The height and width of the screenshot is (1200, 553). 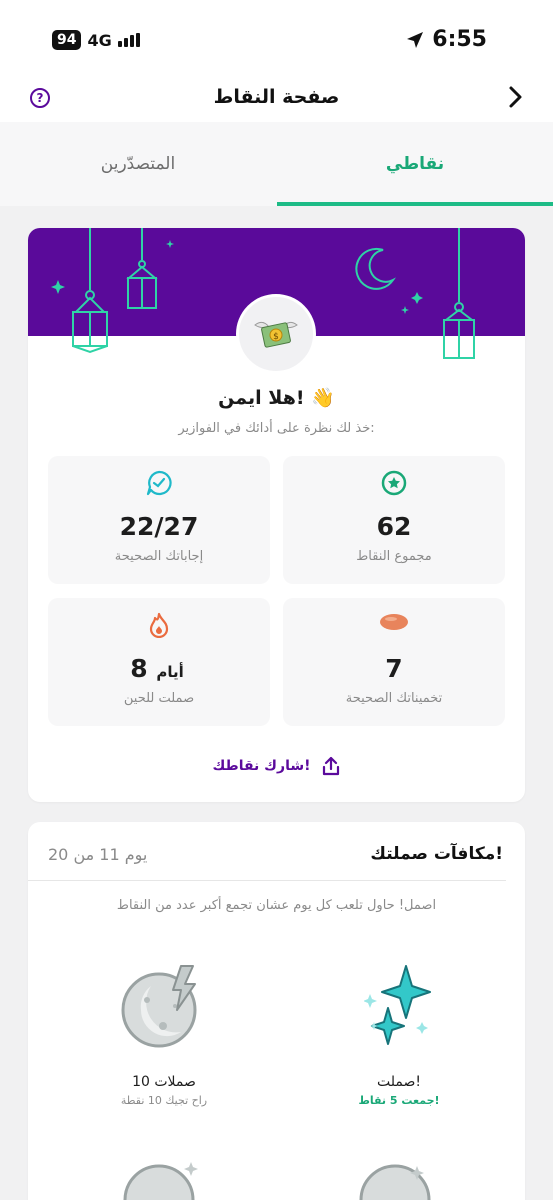 I want to click on share-icon, so click(x=330, y=766).